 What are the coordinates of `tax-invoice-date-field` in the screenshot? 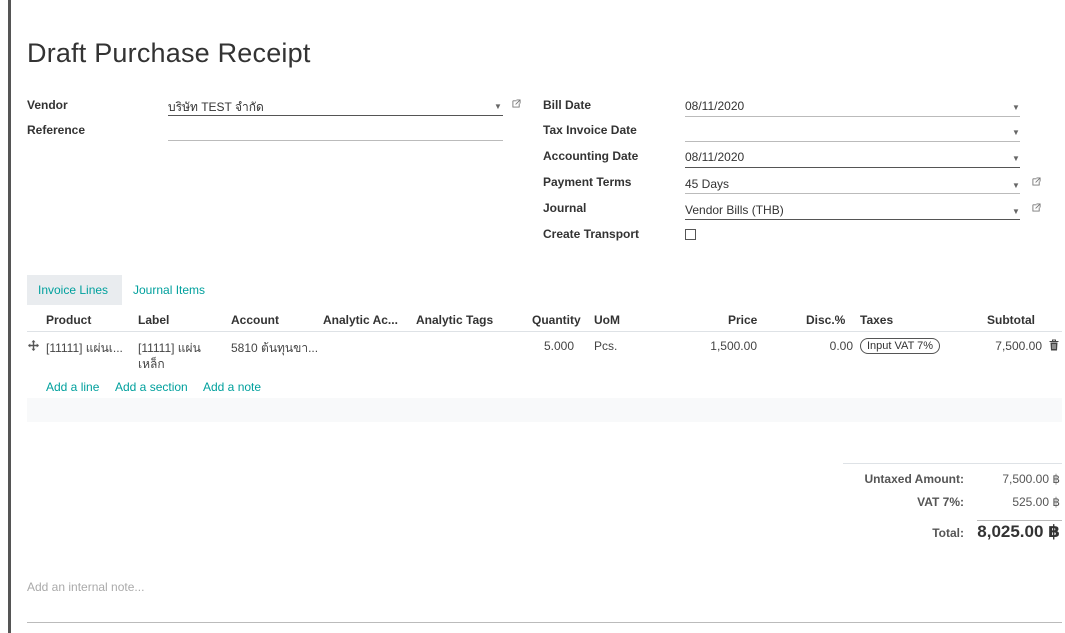 It's located at (845, 131).